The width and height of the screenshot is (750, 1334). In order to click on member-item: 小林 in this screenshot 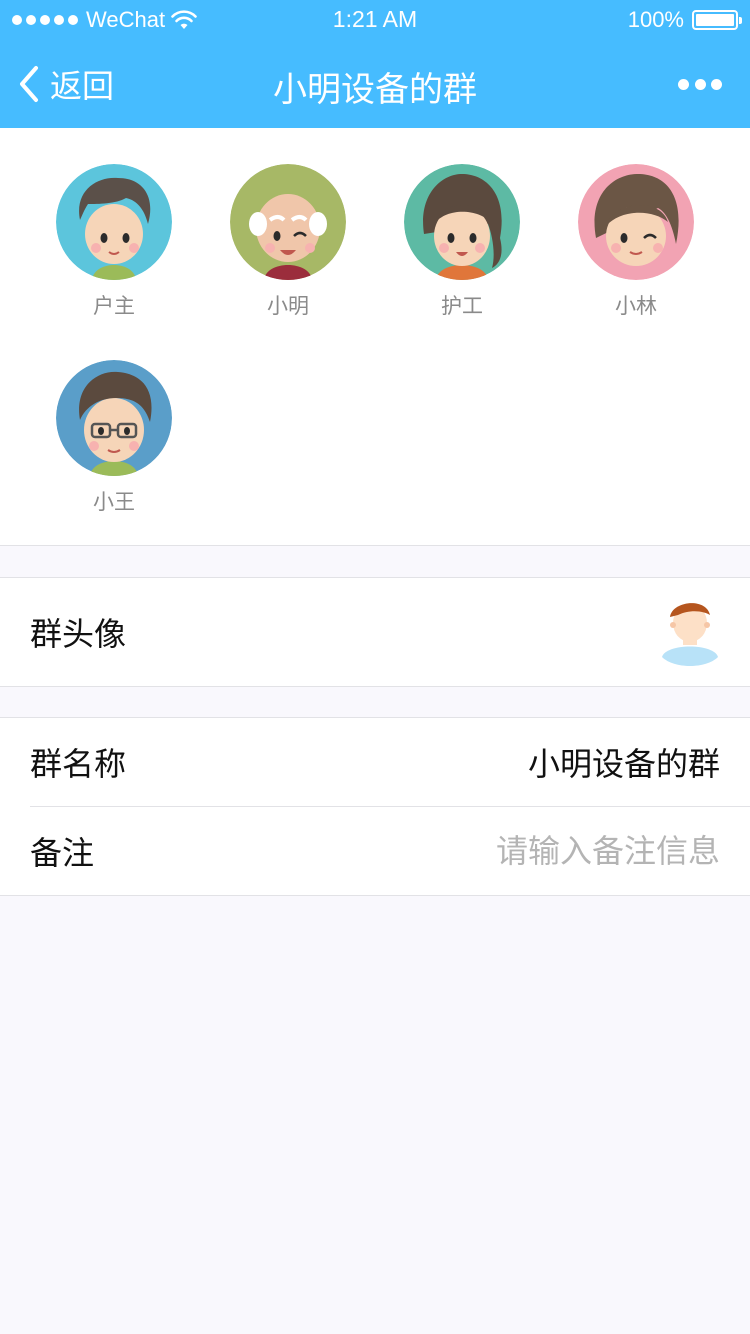, I will do `click(636, 242)`.